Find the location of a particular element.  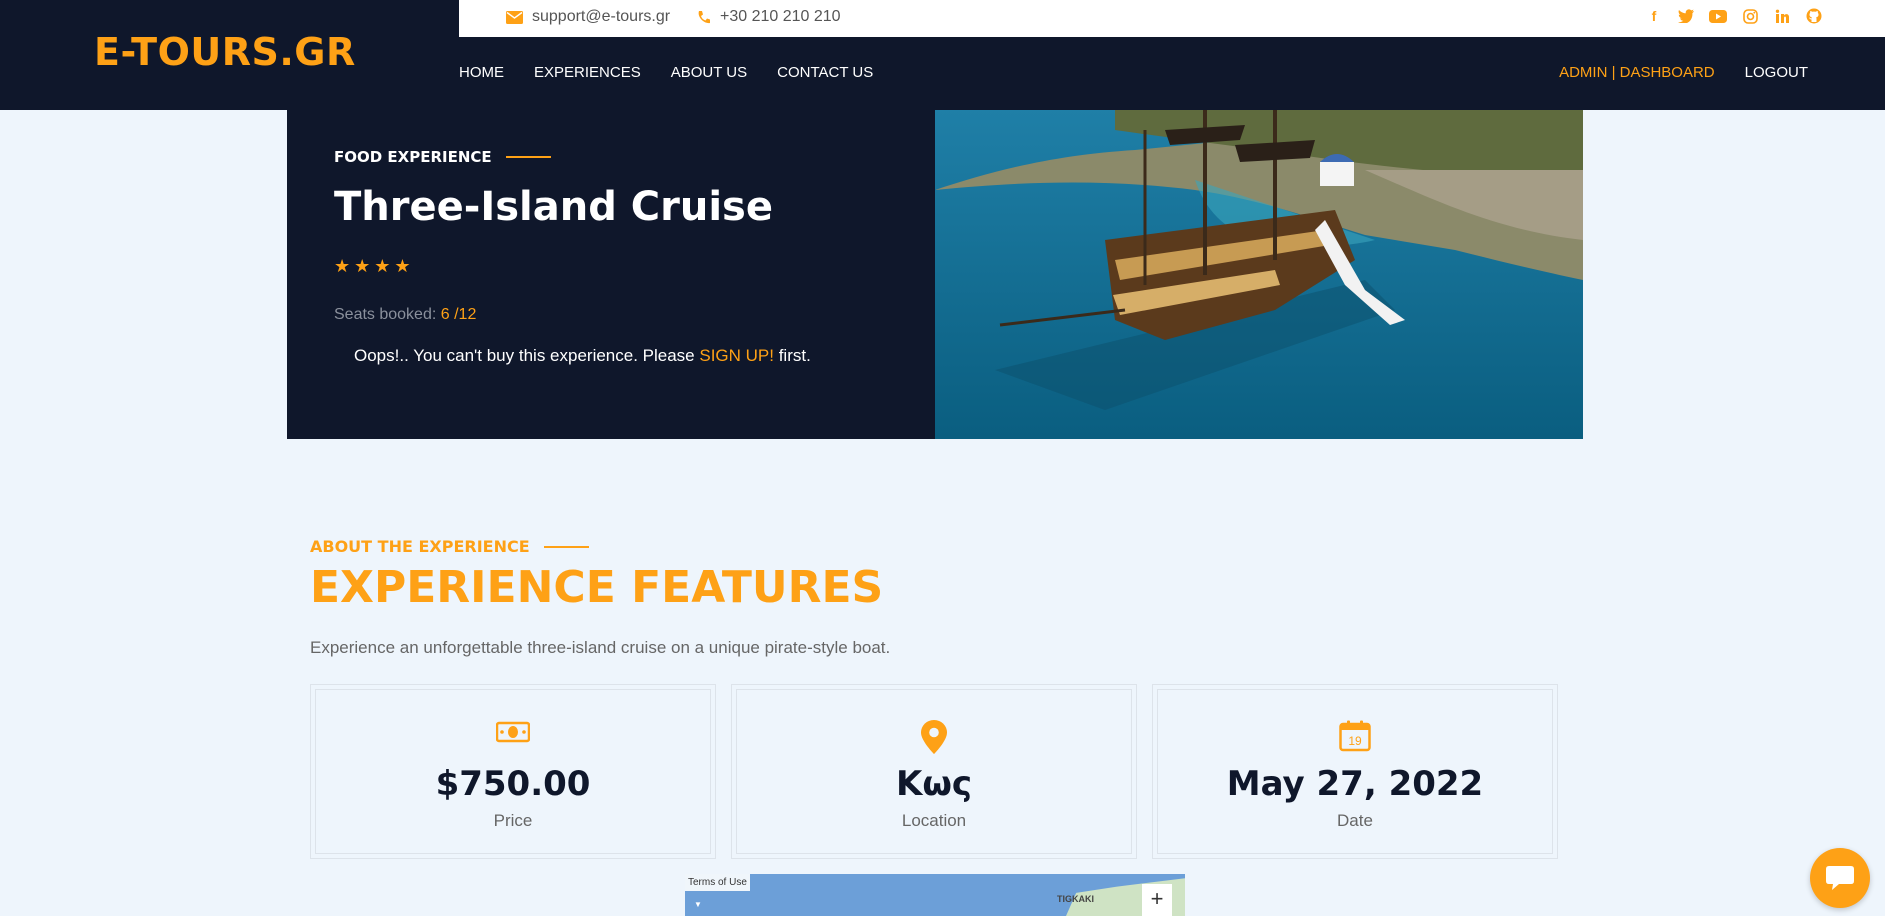

chat-bubble-icon is located at coordinates (1840, 878).